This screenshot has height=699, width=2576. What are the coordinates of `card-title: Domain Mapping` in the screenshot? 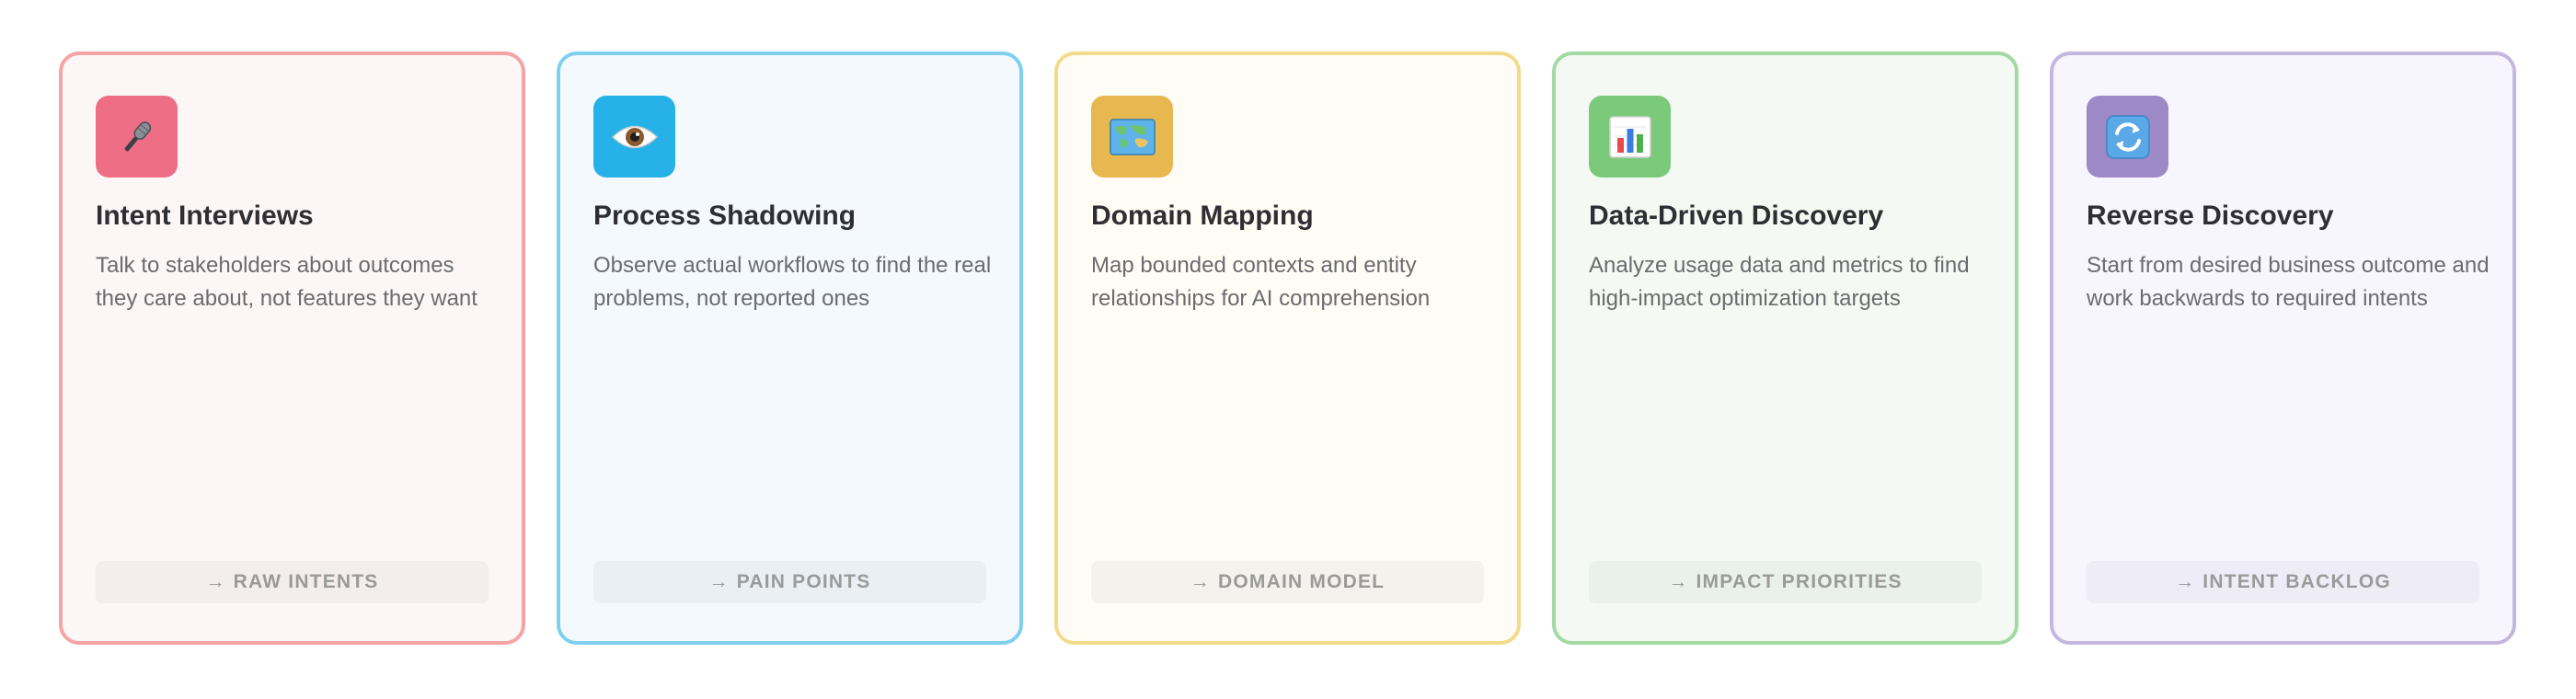 It's located at (1202, 216).